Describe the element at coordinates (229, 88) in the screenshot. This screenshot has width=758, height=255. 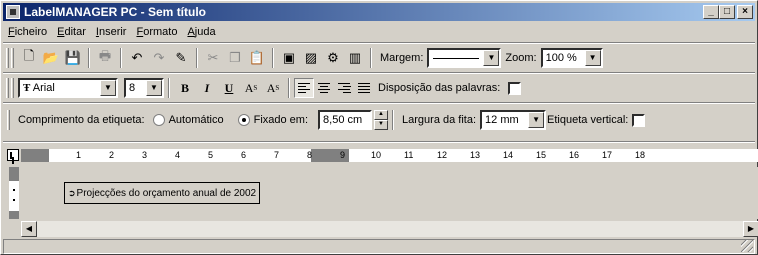
I see `underline-button: U` at that location.